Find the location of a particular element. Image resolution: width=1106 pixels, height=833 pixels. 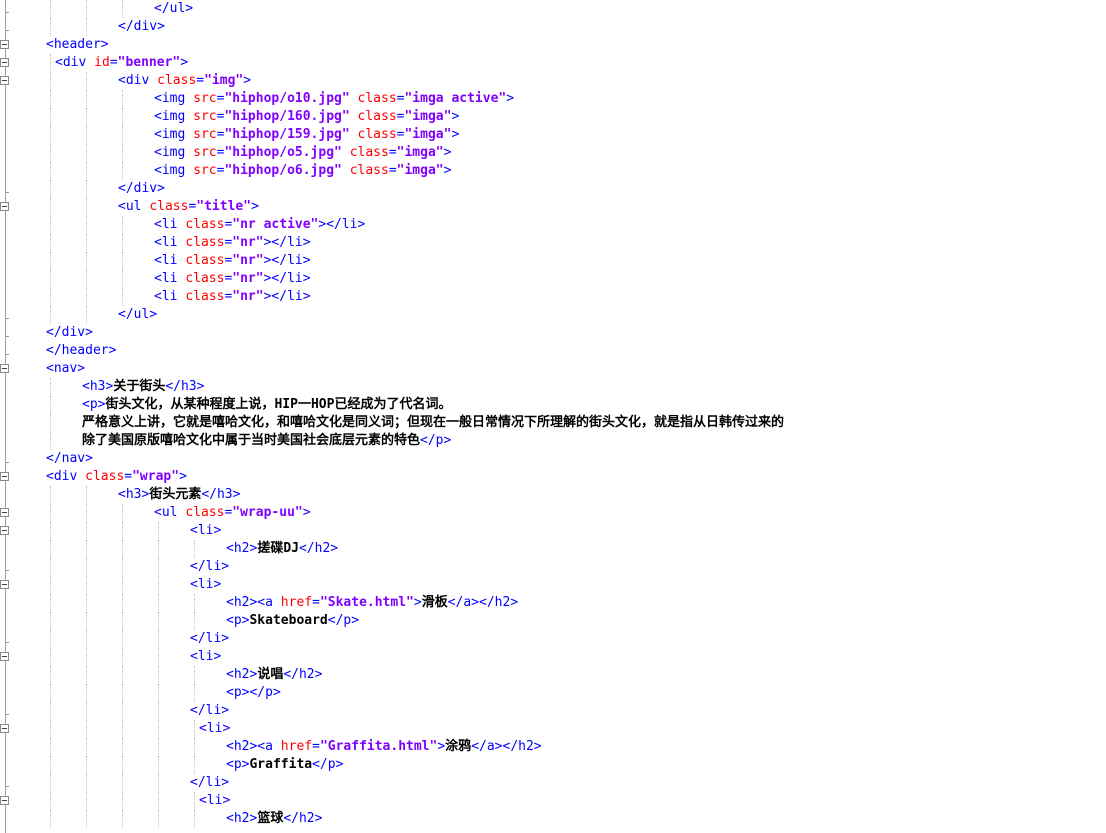

code-line: <h2><a href="Graffita.html">涂鸦</a></h2> is located at coordinates (384, 747).